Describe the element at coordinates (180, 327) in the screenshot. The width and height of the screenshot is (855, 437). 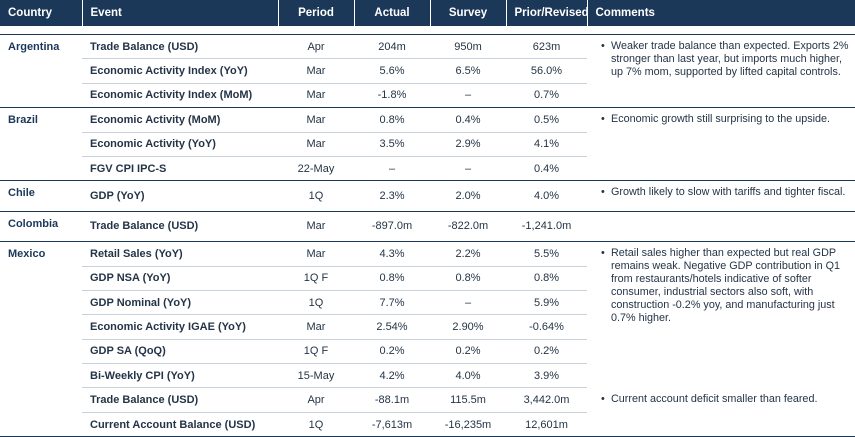
I see `event-cell: Economic Activity IGAE (YoY)` at that location.